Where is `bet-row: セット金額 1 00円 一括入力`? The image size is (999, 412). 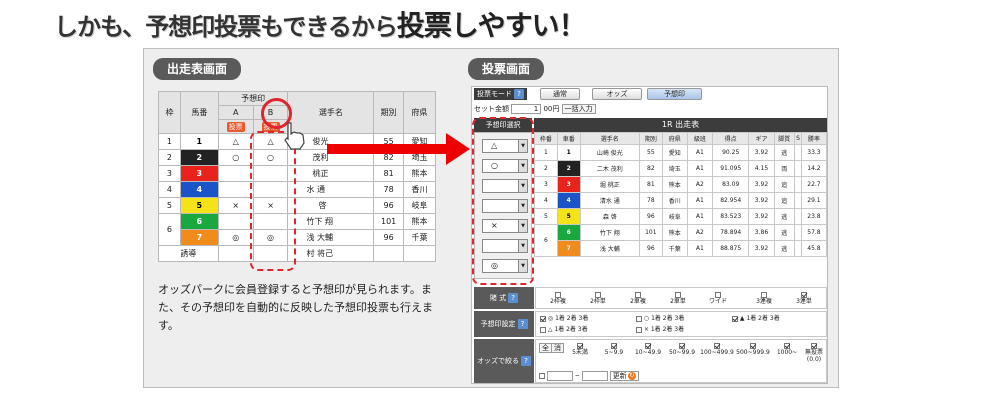
bet-row: セット金額 1 00円 一括入力 is located at coordinates (535, 109).